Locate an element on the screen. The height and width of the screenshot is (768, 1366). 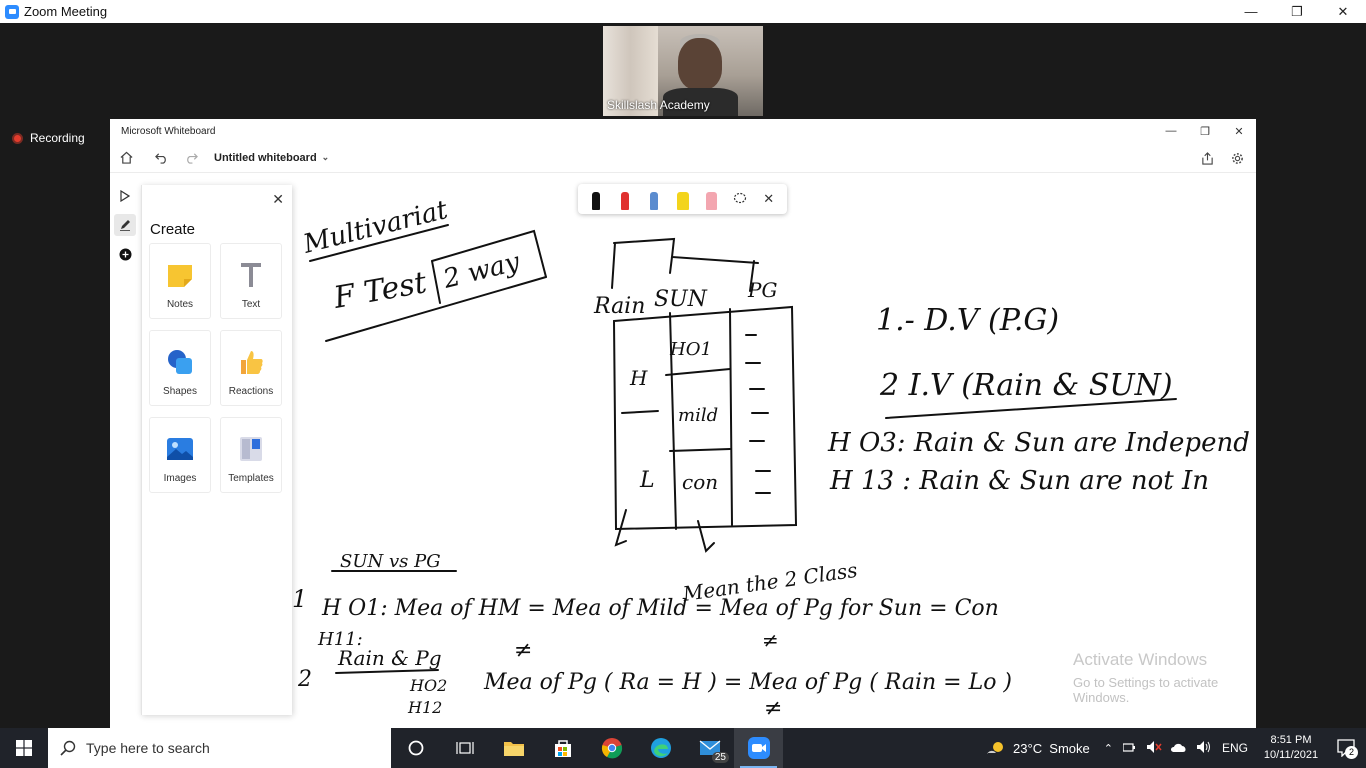
neq-mark-2: ≠ is located at coordinates (770, 640).